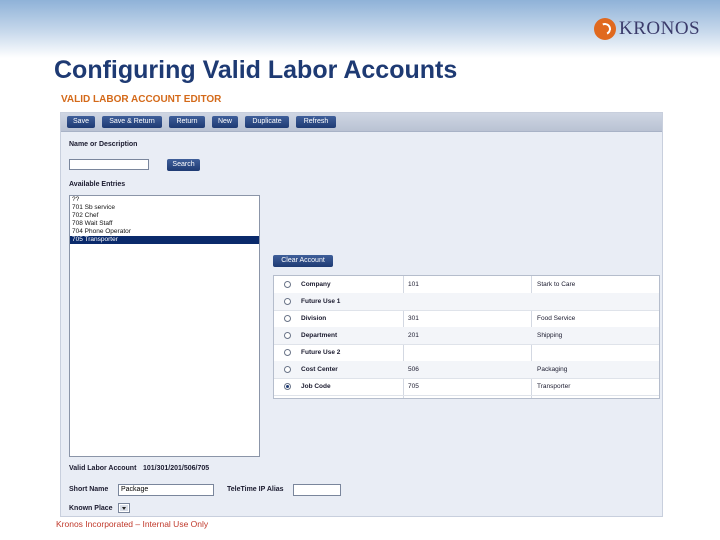 Image resolution: width=720 pixels, height=540 pixels. I want to click on level-code: 201, so click(413, 335).